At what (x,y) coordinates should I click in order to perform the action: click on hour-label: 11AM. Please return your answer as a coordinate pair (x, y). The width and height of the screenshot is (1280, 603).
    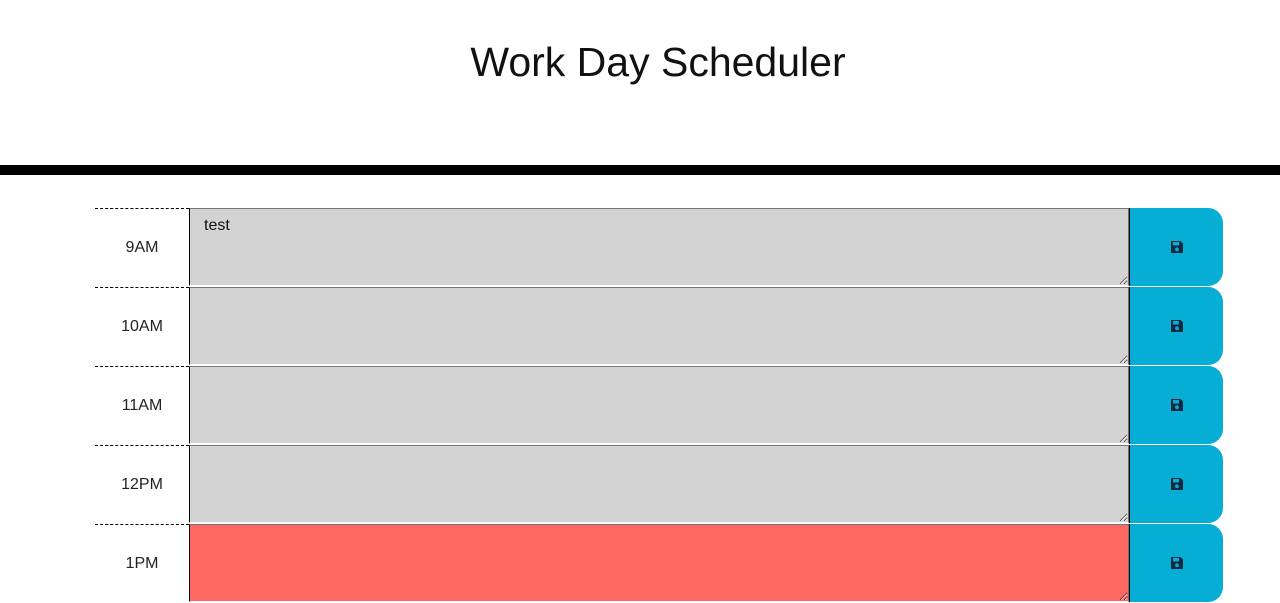
    Looking at the image, I should click on (142, 405).